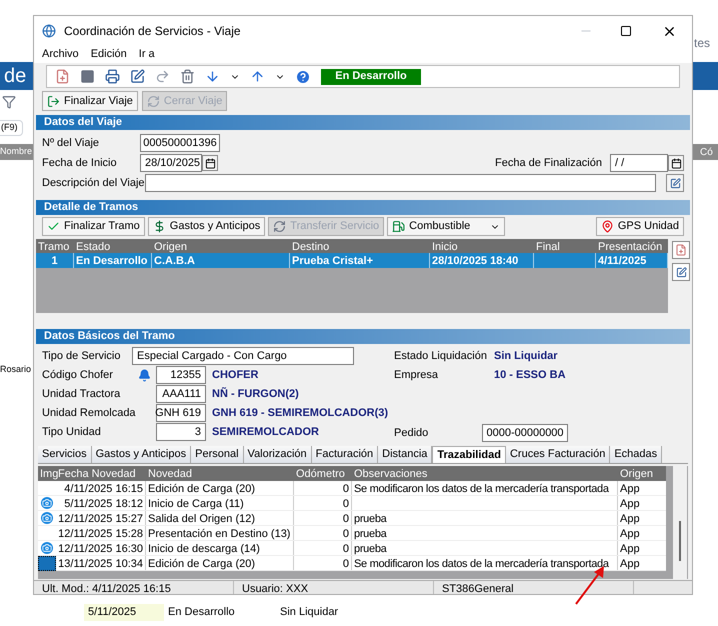  Describe the element at coordinates (134, 587) in the screenshot. I see `status-text: Ult. Mod.: 4/11/2025 16:15` at that location.